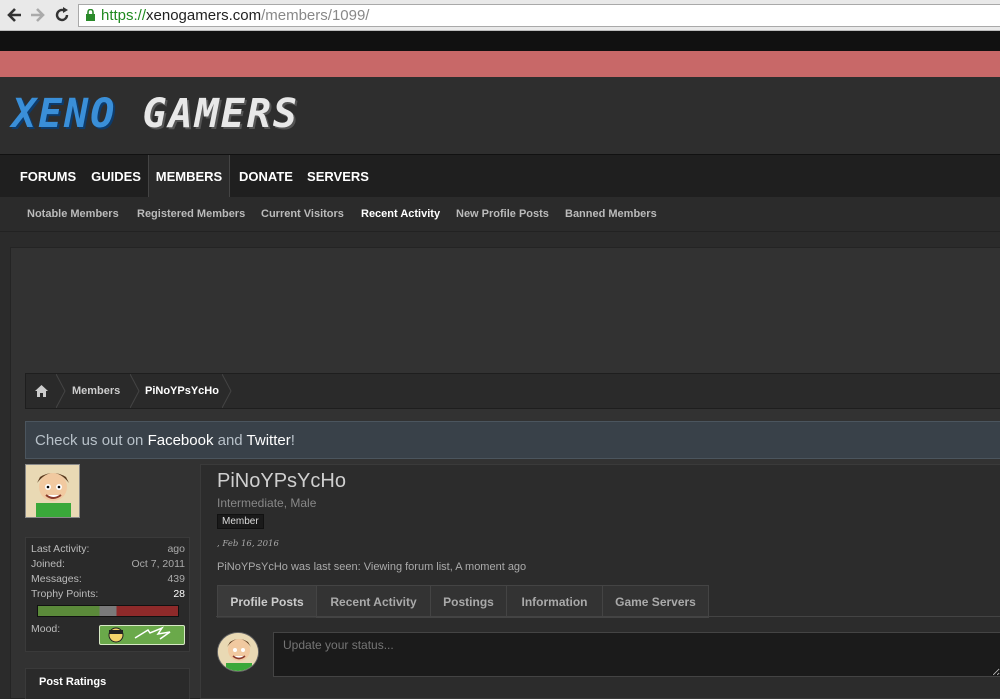  I want to click on profile-date: , Feb 16, 2016, so click(248, 544).